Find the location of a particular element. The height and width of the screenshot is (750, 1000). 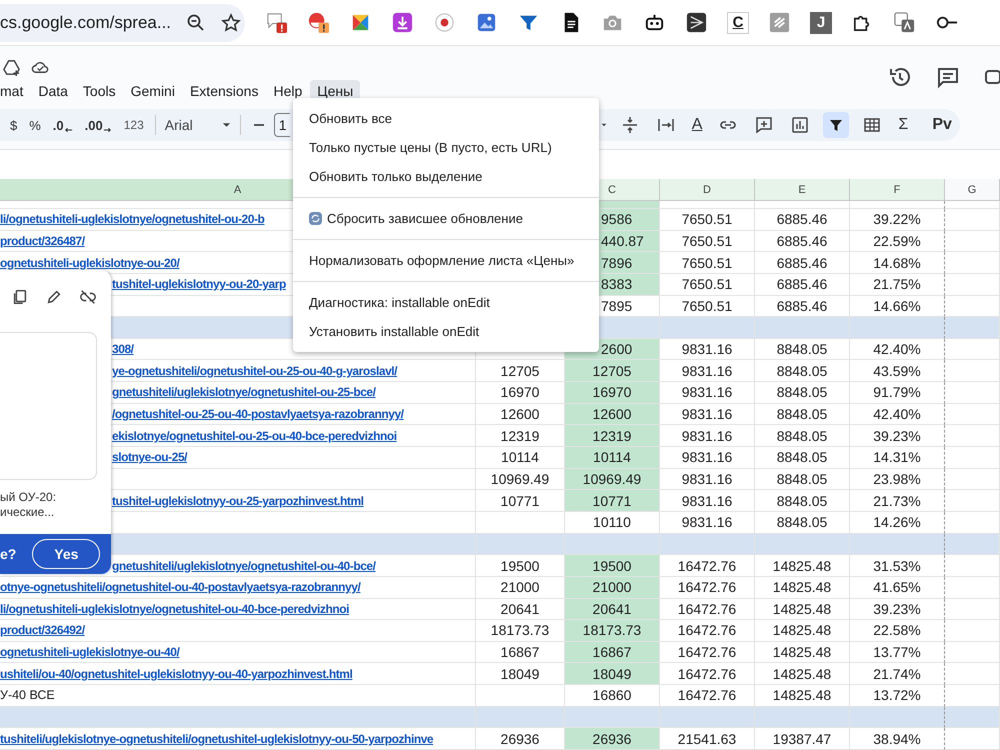

table-cell: 21.73% is located at coordinates (897, 501).